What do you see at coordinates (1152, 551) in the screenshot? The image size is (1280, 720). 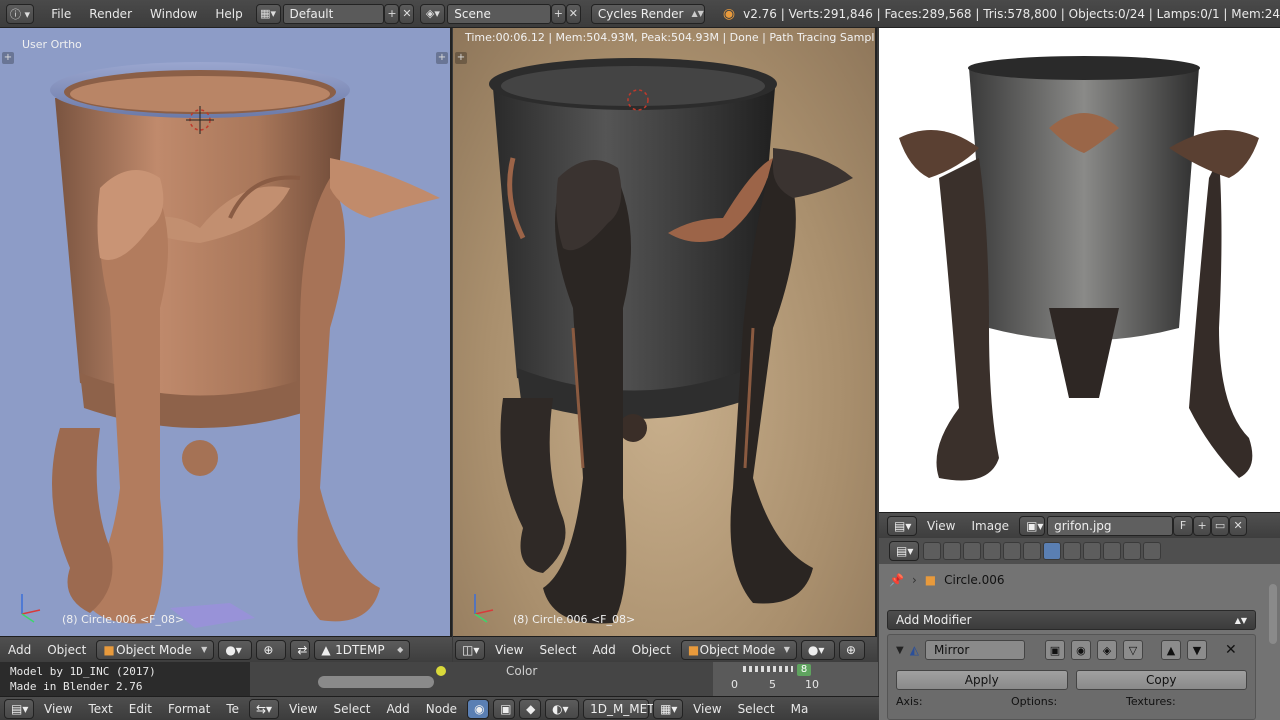 I see `physics-tab-icon` at bounding box center [1152, 551].